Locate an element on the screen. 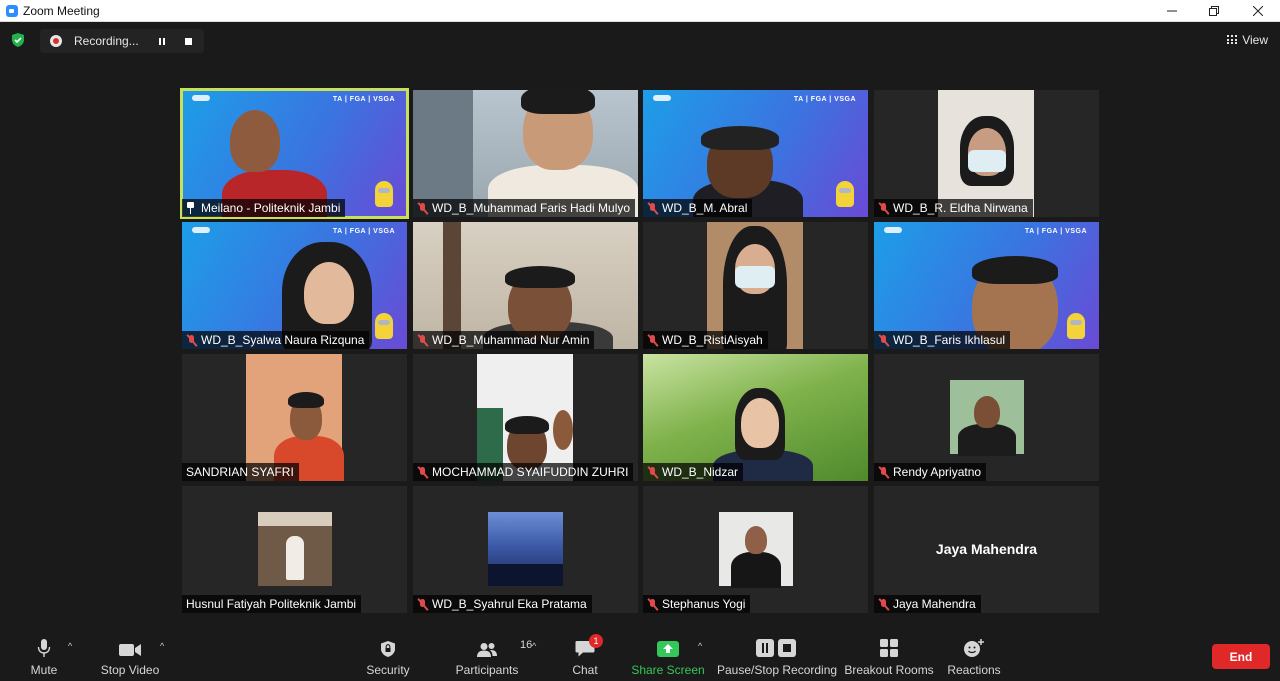 This screenshot has width=1280, height=681. participant-nameplate: SANDRIAN SYAFRI is located at coordinates (240, 472).